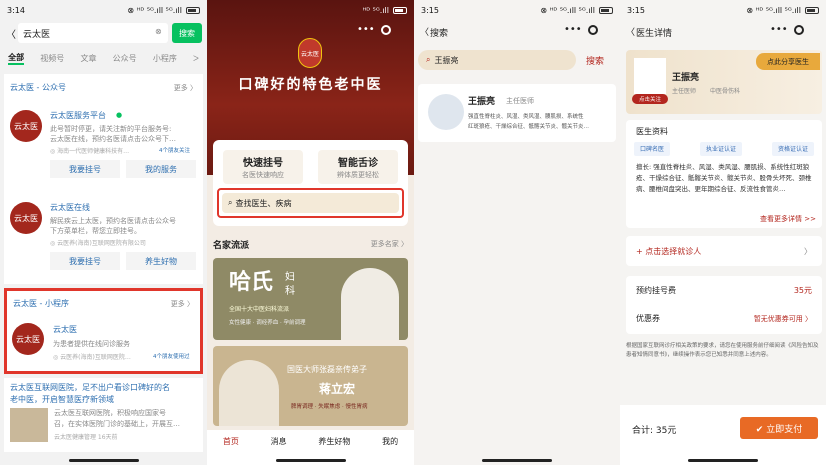 Image resolution: width=826 pixels, height=465 pixels. Describe the element at coordinates (428, 59) in the screenshot. I see `search-icon: ⌕` at that location.